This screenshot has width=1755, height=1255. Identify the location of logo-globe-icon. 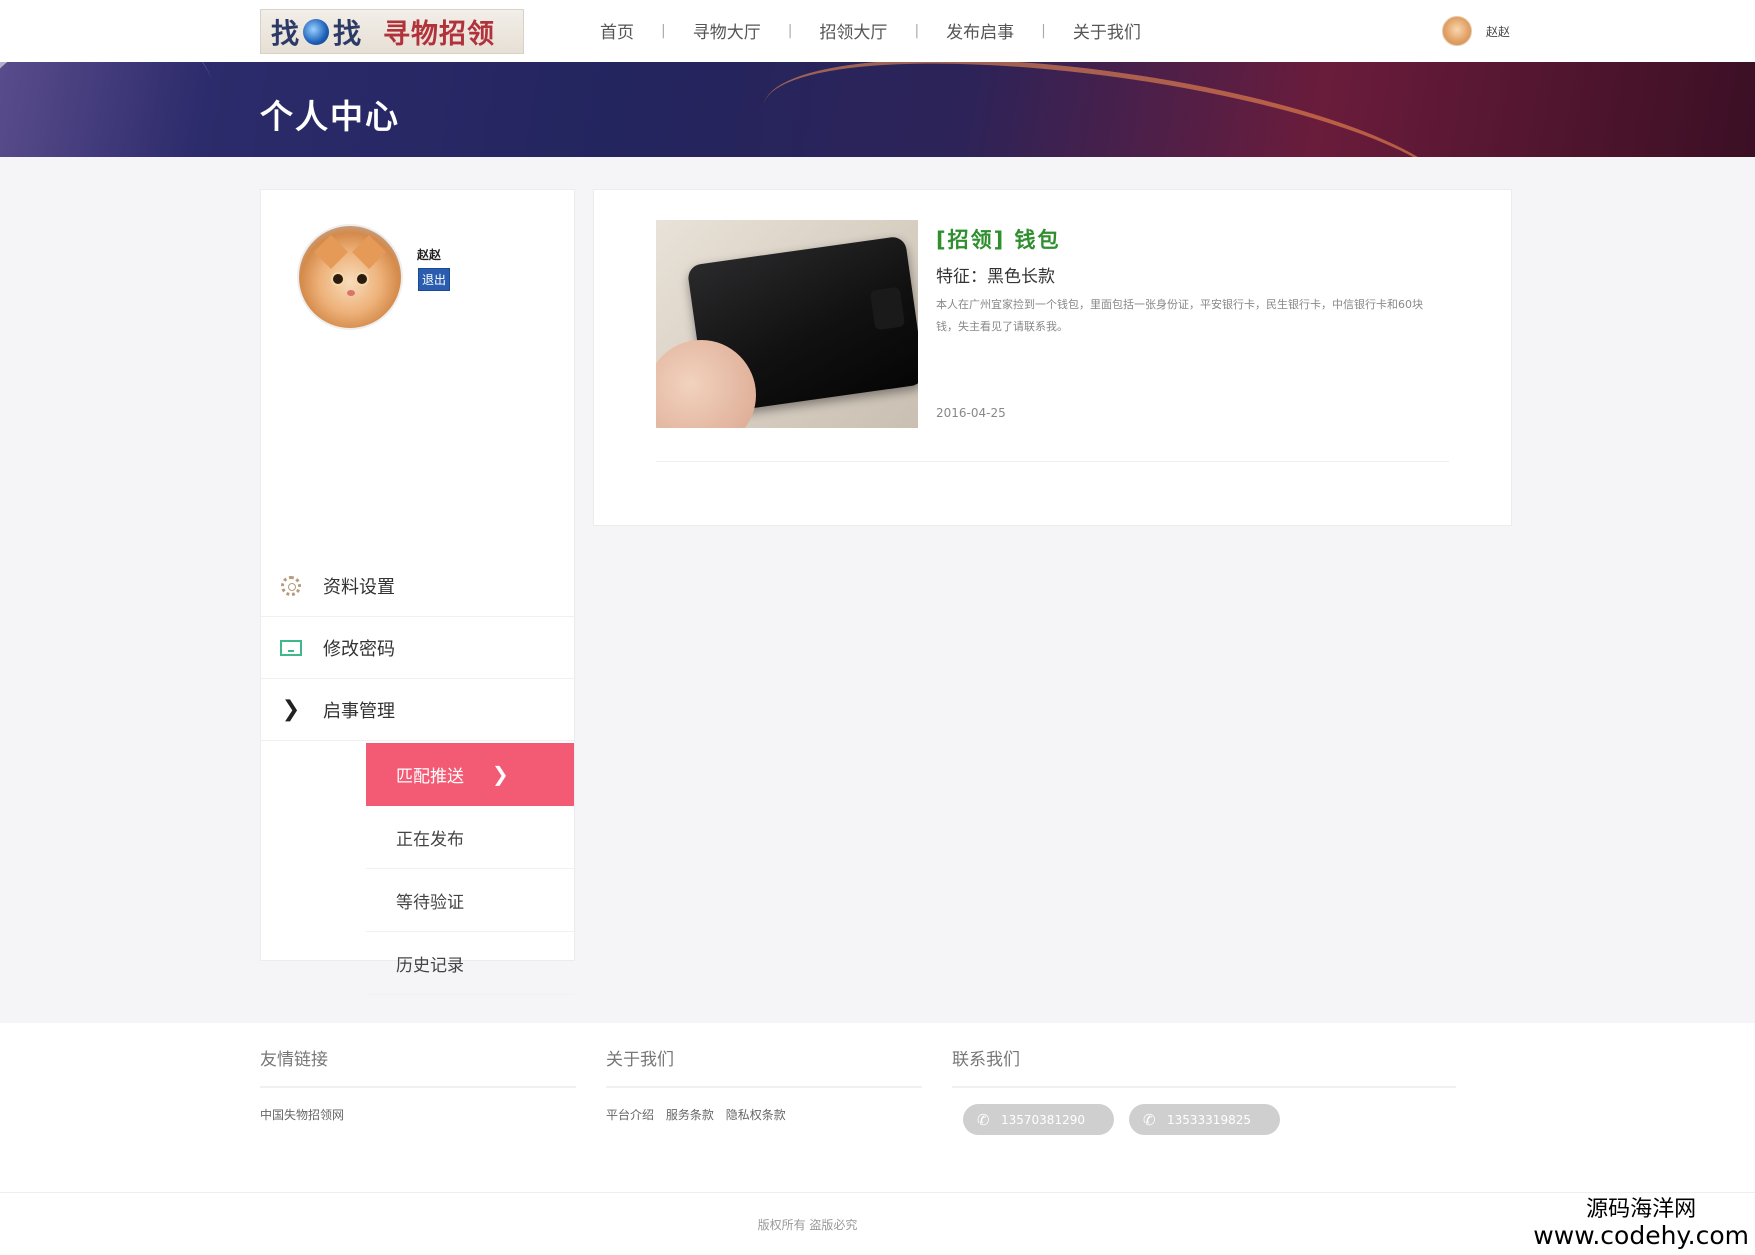
(316, 31).